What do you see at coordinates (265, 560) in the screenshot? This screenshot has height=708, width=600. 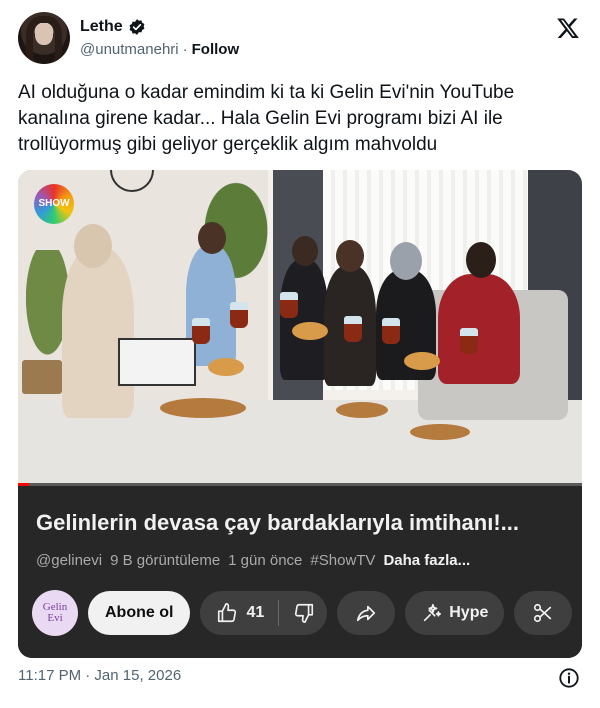 I see `upload-age: 1 gün önce` at bounding box center [265, 560].